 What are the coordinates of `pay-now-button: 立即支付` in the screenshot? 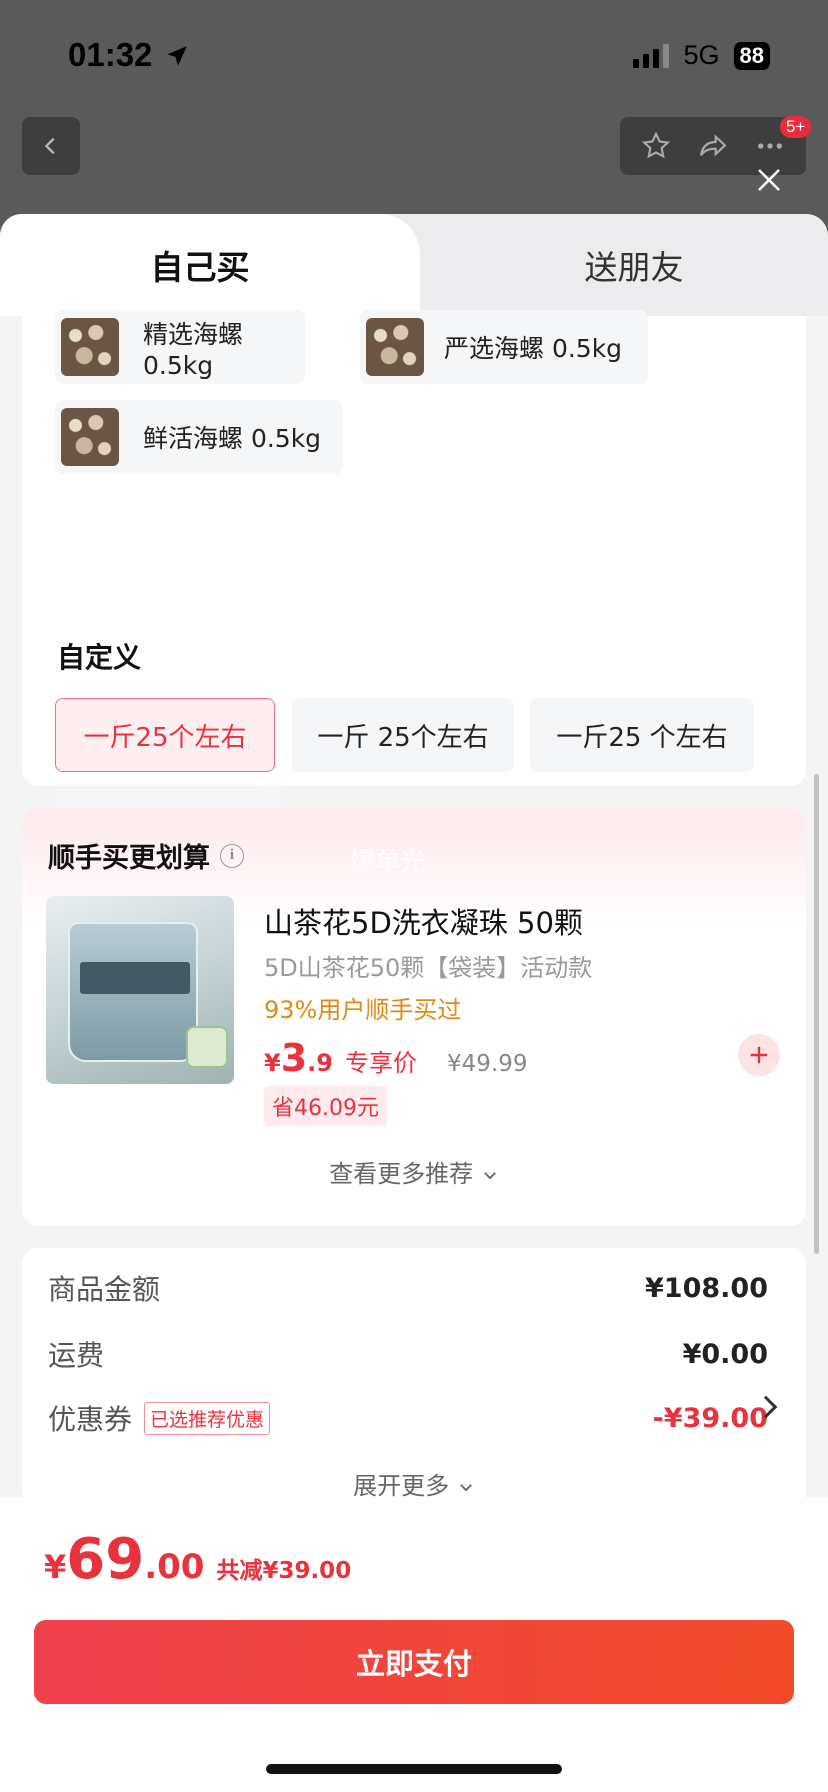 It's located at (414, 1662).